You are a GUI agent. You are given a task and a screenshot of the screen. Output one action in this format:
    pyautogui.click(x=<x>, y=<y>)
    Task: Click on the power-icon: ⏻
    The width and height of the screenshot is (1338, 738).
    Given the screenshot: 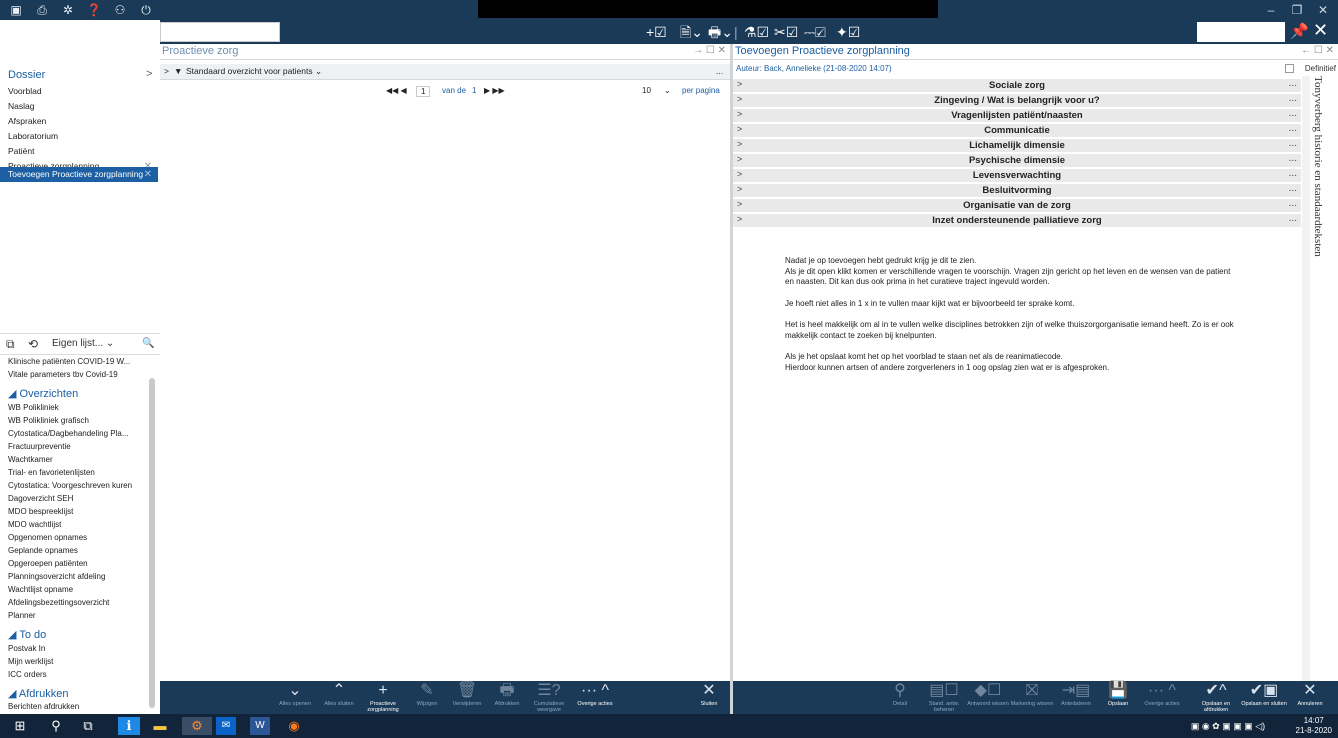 What is the action you would take?
    pyautogui.click(x=146, y=10)
    